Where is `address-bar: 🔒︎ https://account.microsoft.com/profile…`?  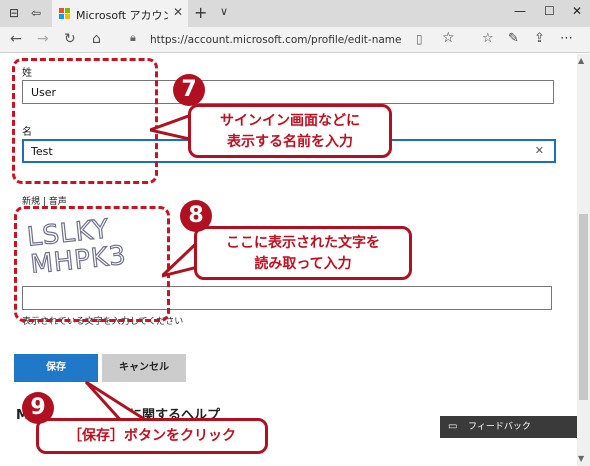
address-bar: 🔒︎ https://account.microsoft.com/profile… is located at coordinates (294, 40).